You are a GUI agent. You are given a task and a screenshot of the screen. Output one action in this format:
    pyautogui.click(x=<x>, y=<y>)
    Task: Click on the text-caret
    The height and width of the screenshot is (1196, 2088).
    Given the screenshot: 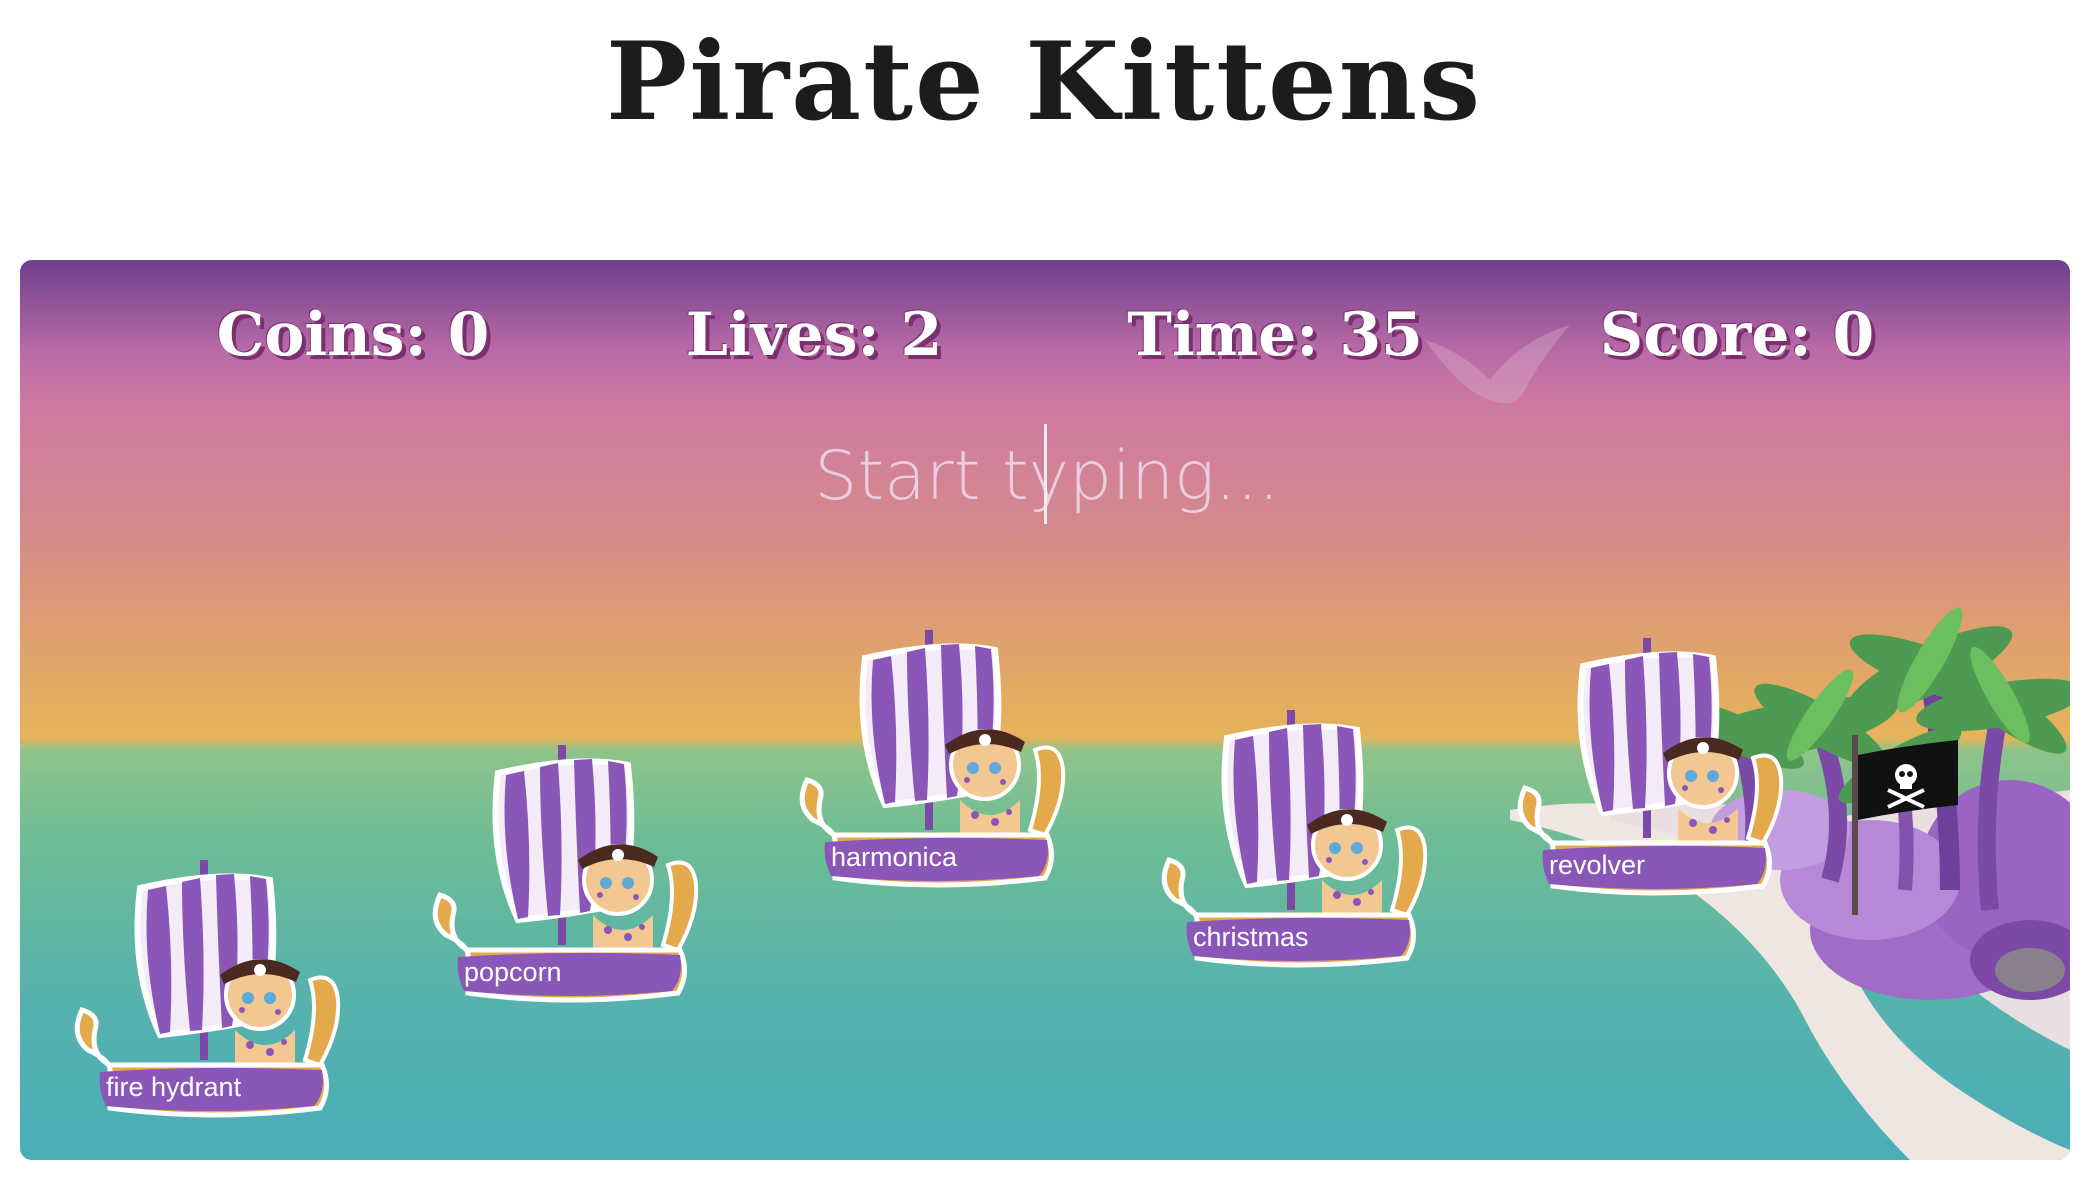 What is the action you would take?
    pyautogui.click(x=1045, y=474)
    